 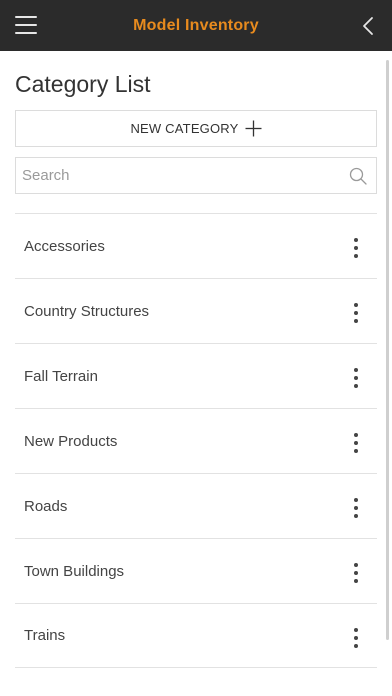 I want to click on category-name: Roads, so click(x=46, y=506).